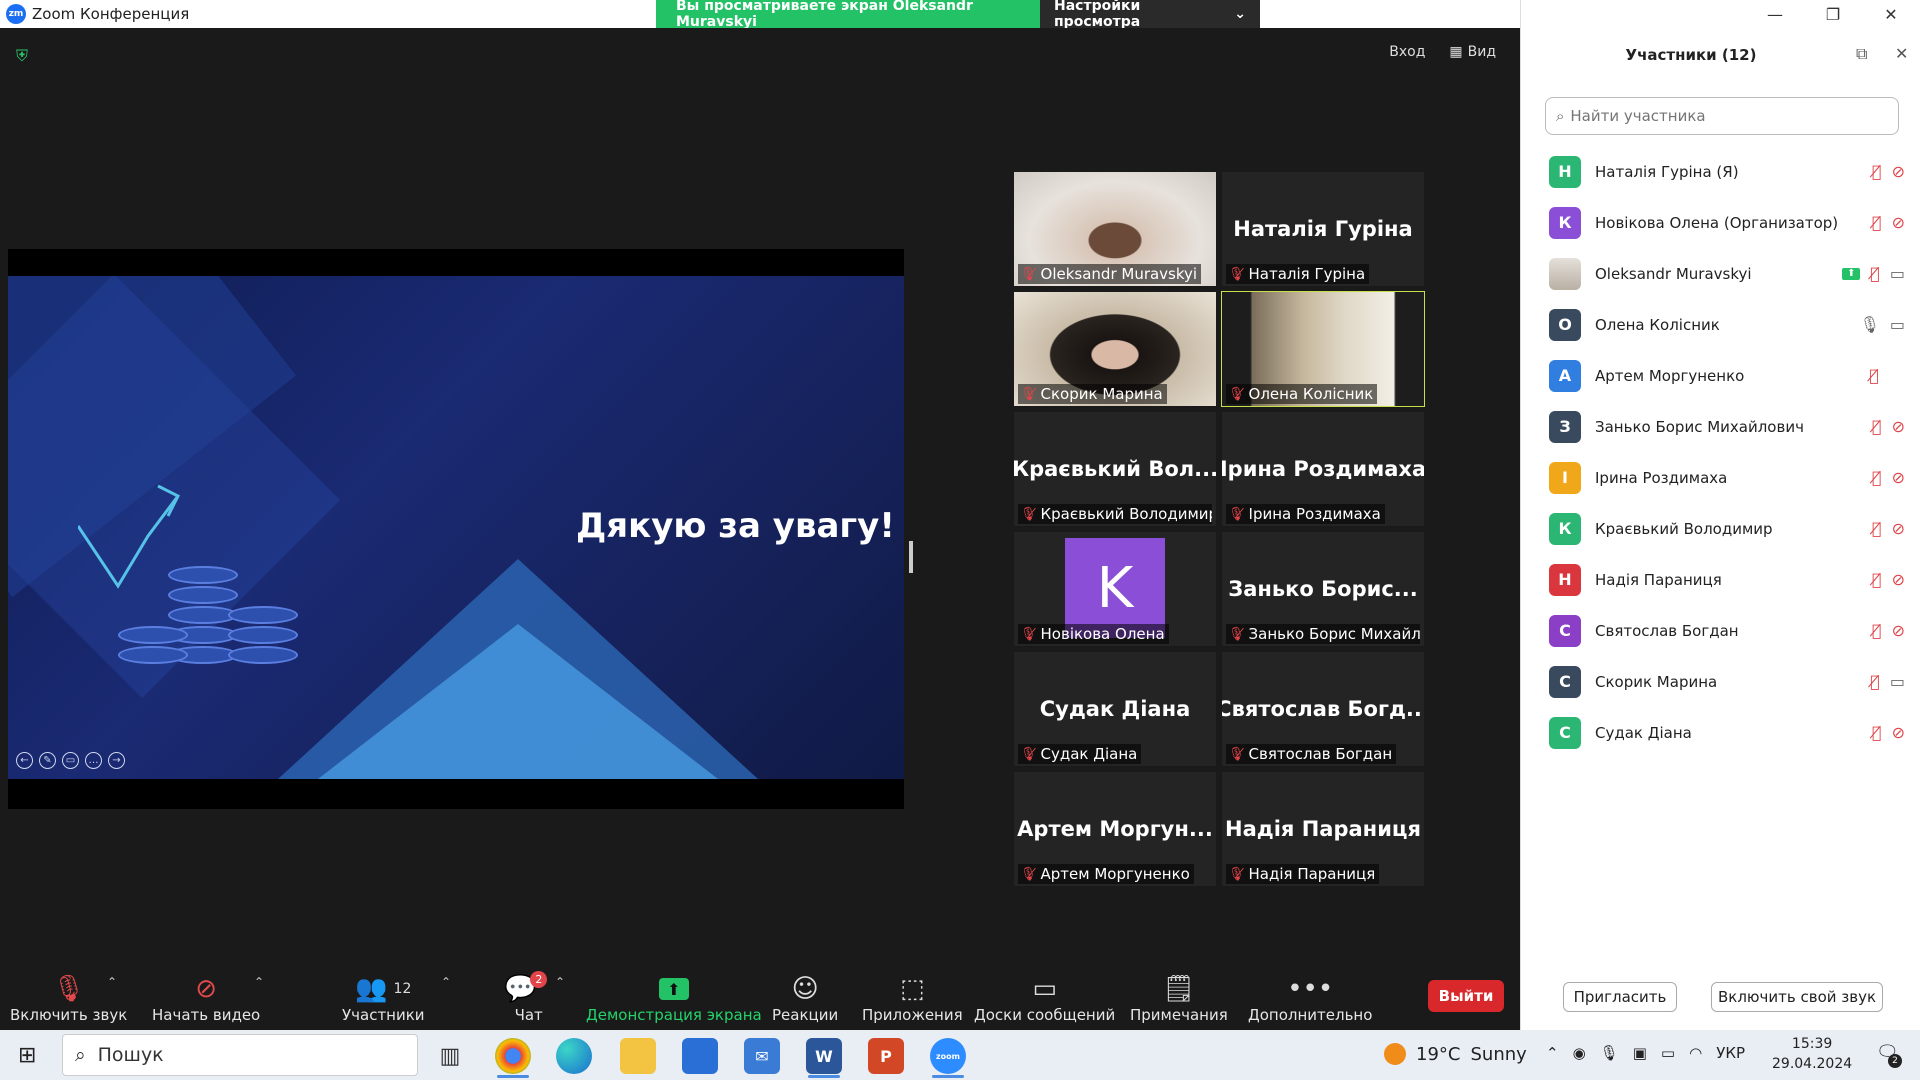 This screenshot has height=1080, width=1920. Describe the element at coordinates (1720, 732) in the screenshot. I see `participant-row: С Судак Діана 🎙̸ ⊘` at that location.